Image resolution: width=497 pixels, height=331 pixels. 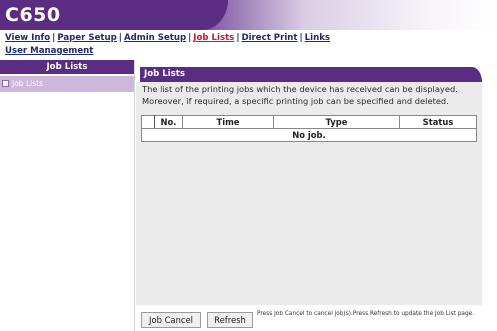 I want to click on sidebar-item-label: Job Lists, so click(x=27, y=83).